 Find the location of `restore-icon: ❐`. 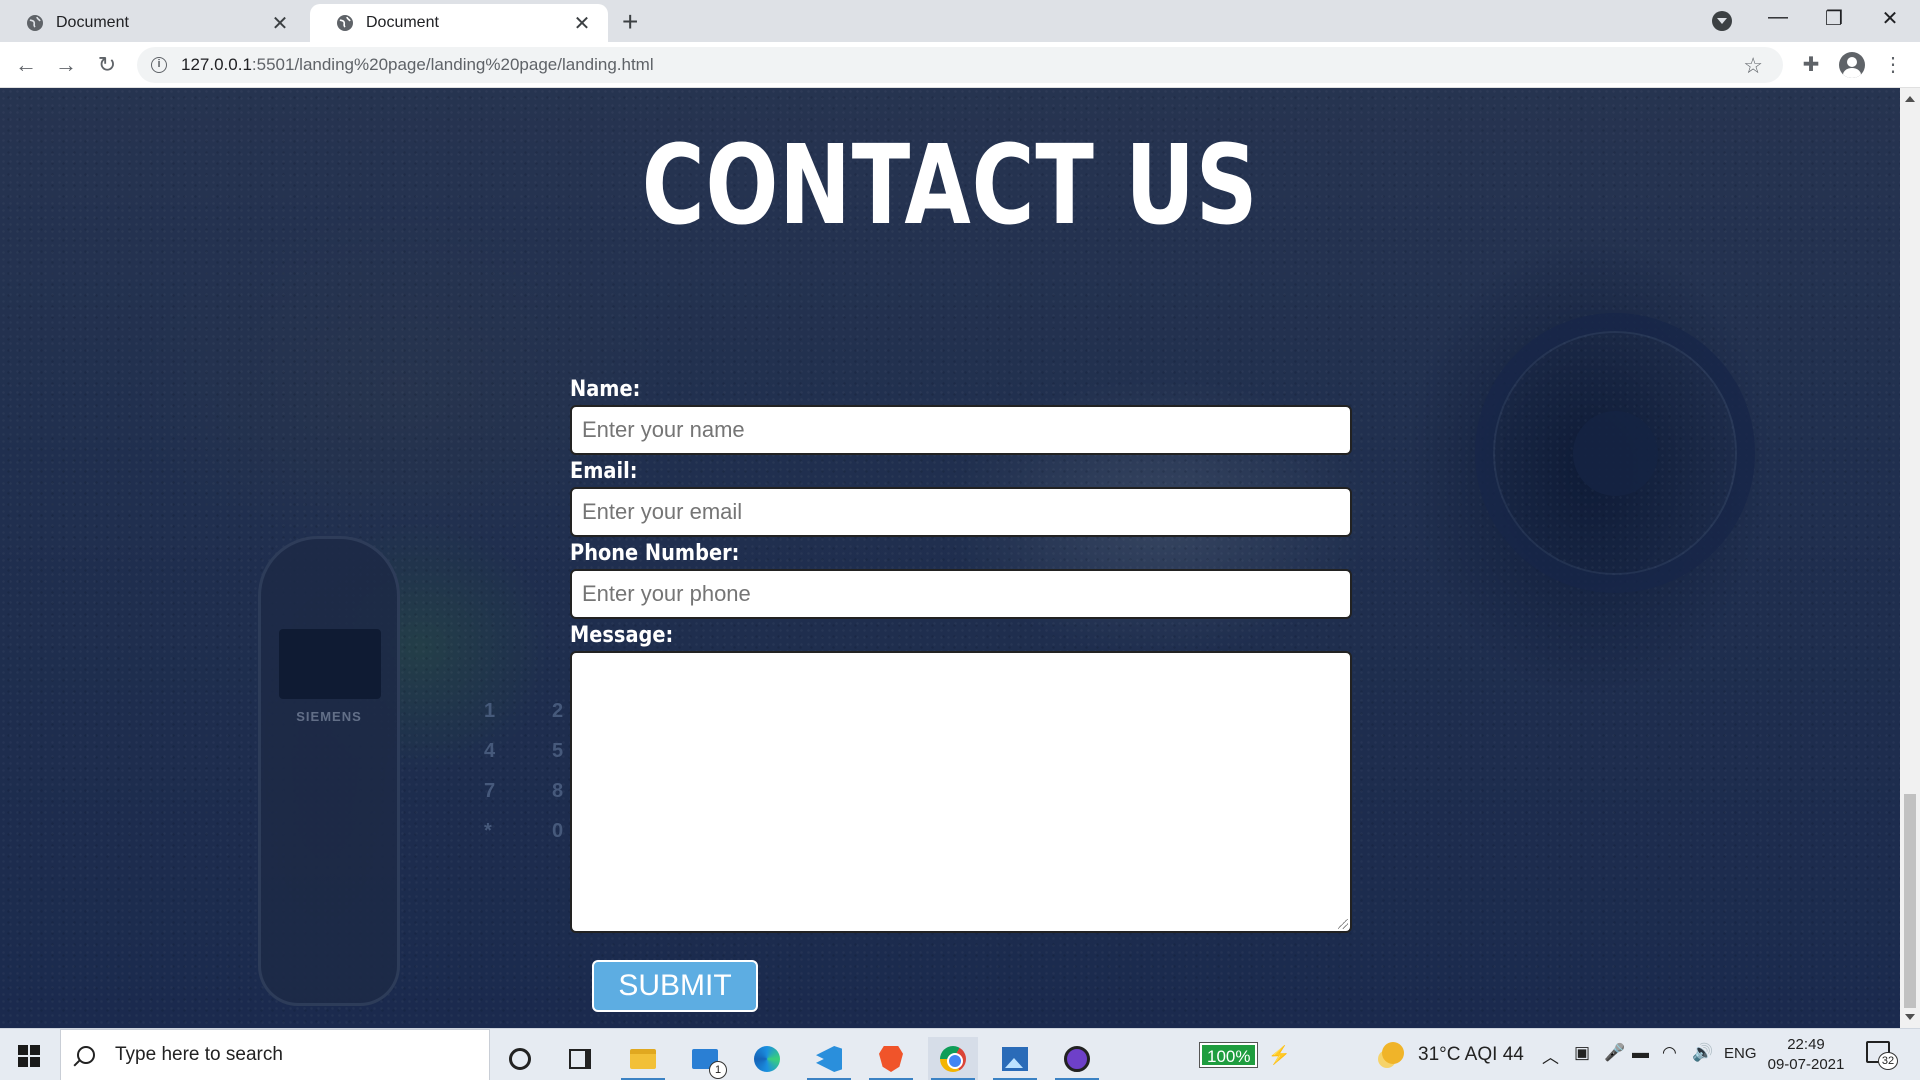

restore-icon: ❐ is located at coordinates (1834, 18).